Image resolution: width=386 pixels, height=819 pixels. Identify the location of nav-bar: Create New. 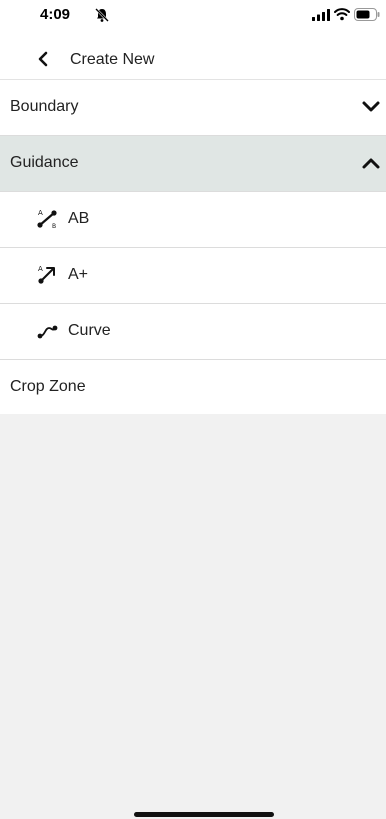
(193, 60).